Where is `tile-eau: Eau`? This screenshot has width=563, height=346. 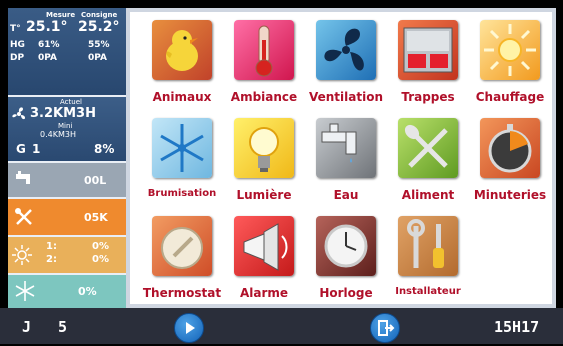
tile-eau: Eau is located at coordinates (341, 164).